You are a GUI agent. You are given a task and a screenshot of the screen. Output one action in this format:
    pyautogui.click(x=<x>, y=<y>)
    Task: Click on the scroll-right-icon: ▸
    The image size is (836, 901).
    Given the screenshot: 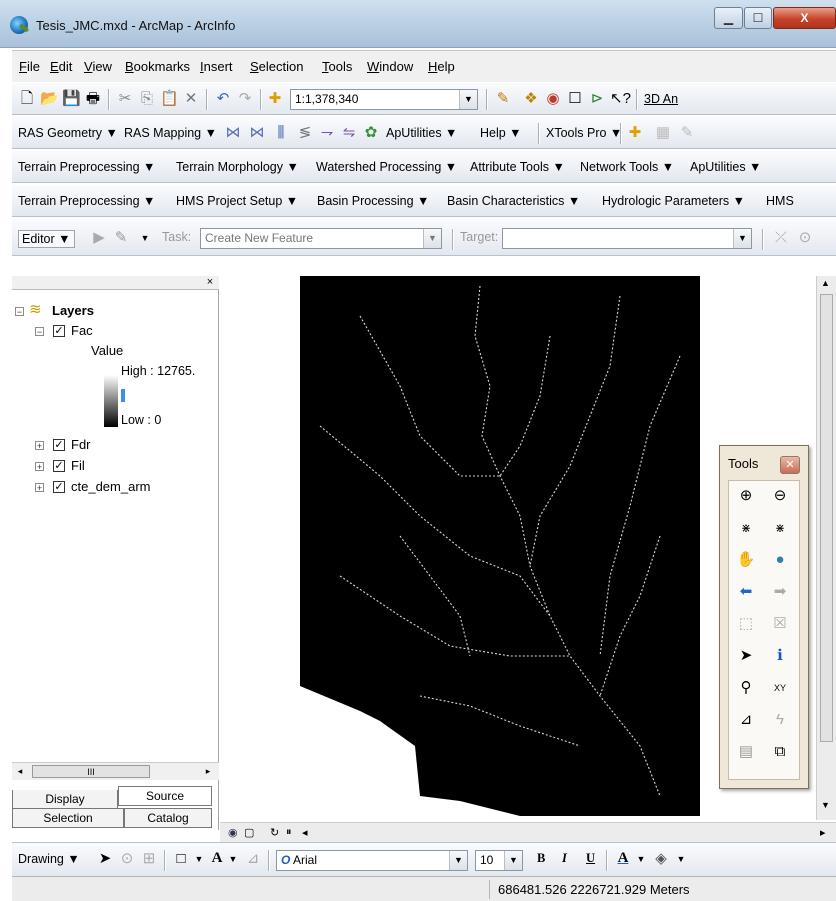 What is the action you would take?
    pyautogui.click(x=208, y=772)
    